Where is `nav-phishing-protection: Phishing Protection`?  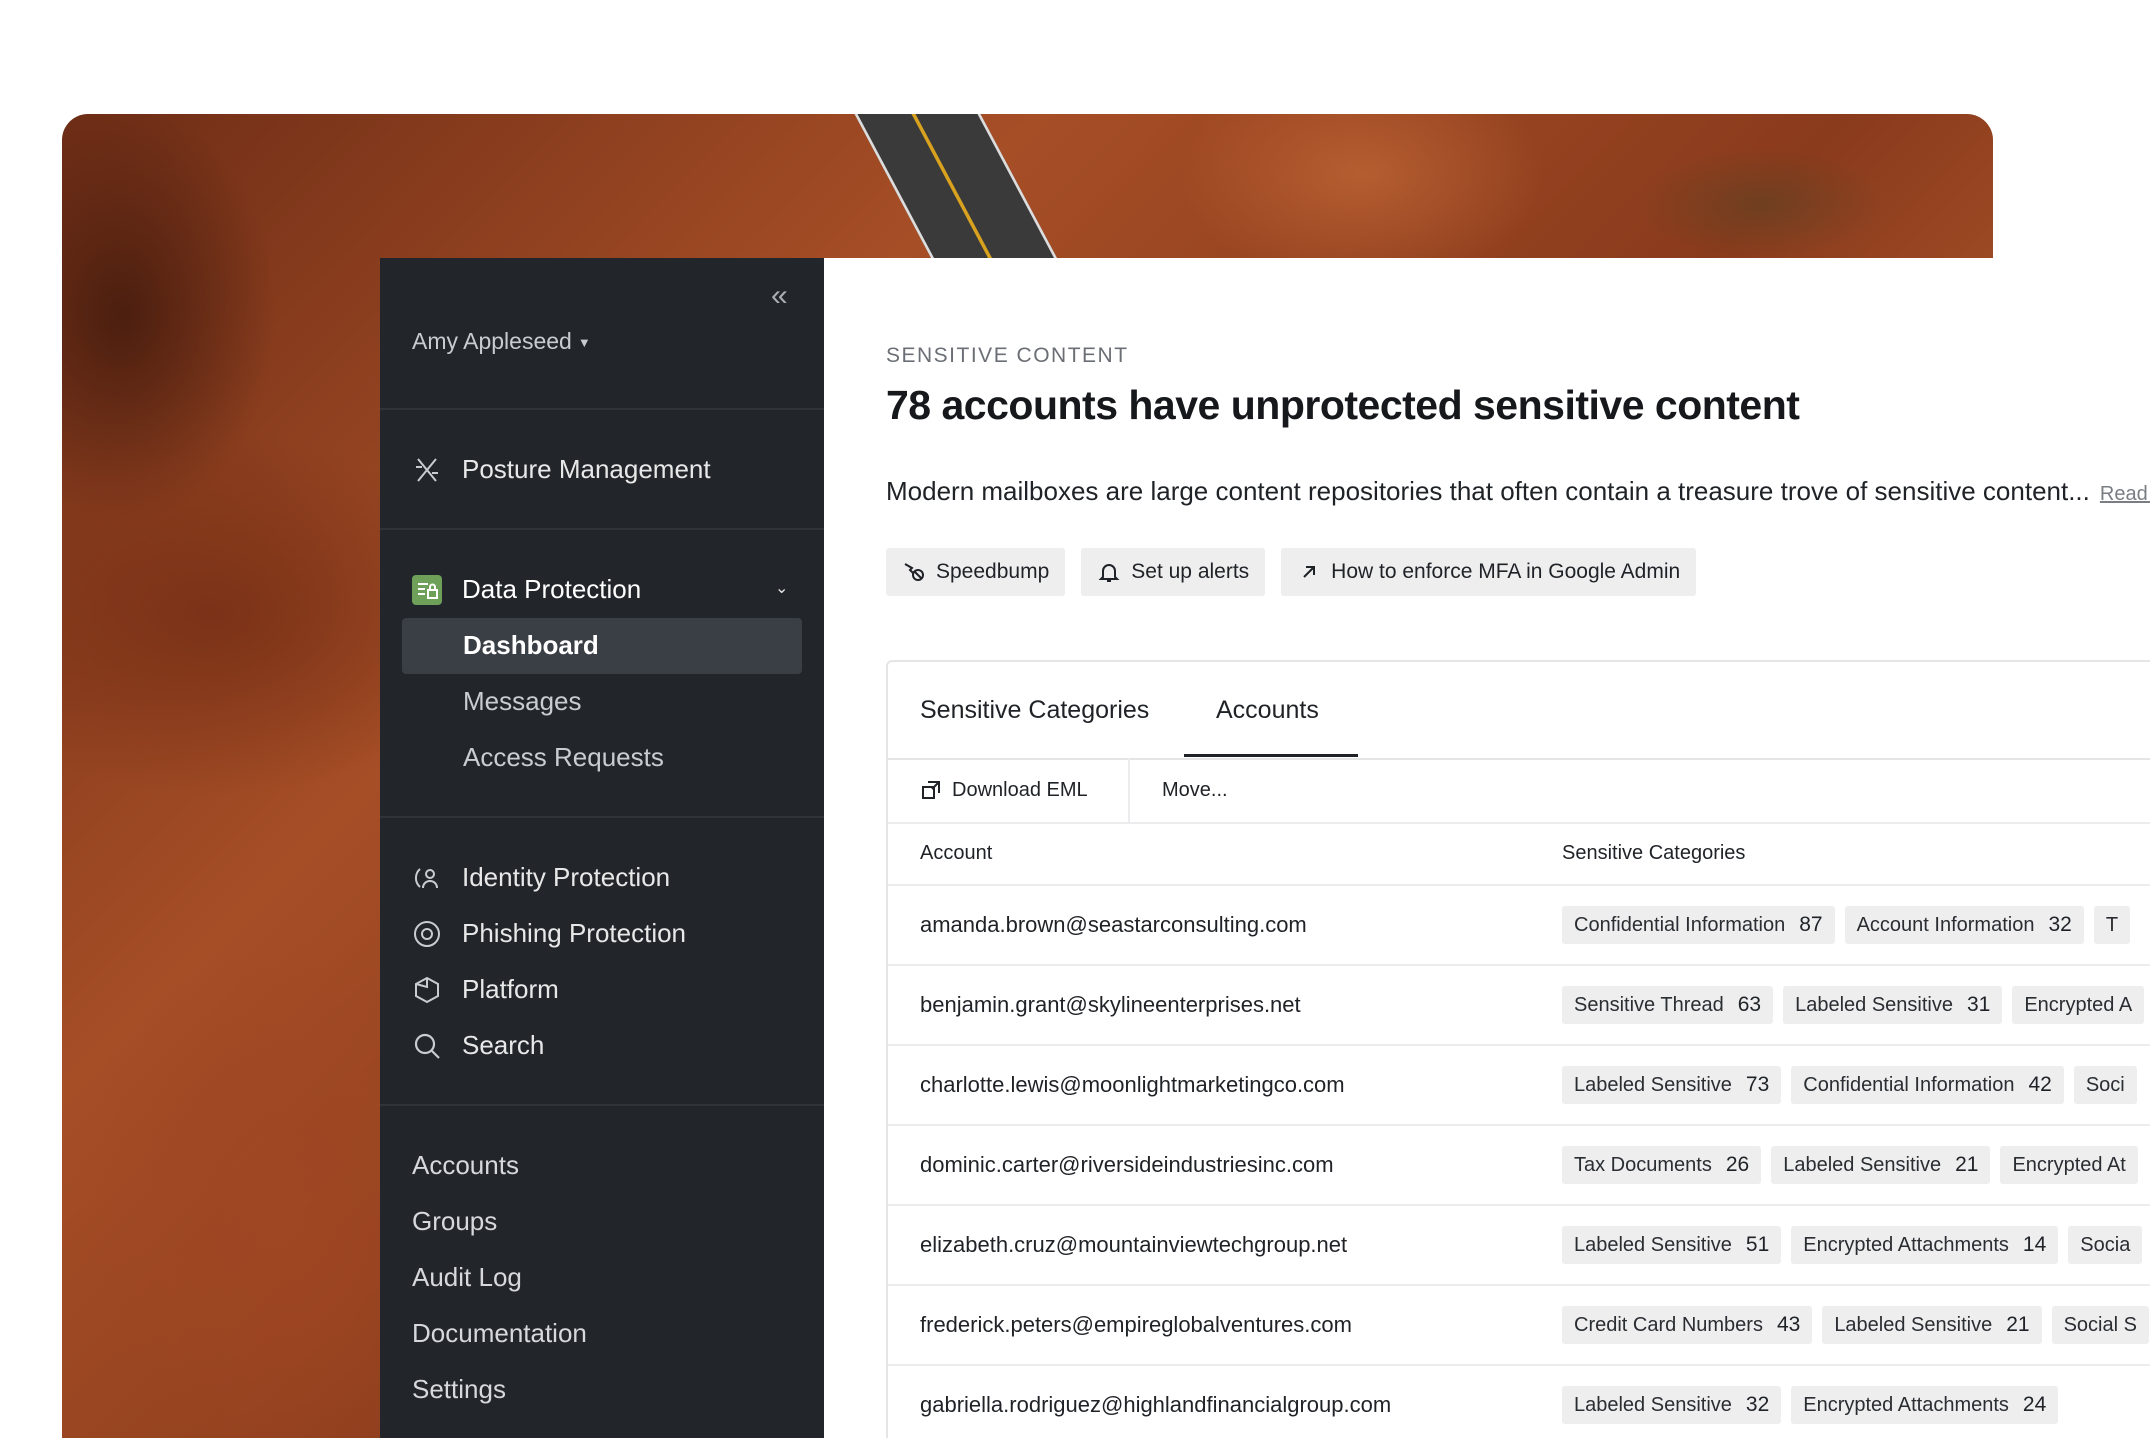
nav-phishing-protection: Phishing Protection is located at coordinates (549, 933).